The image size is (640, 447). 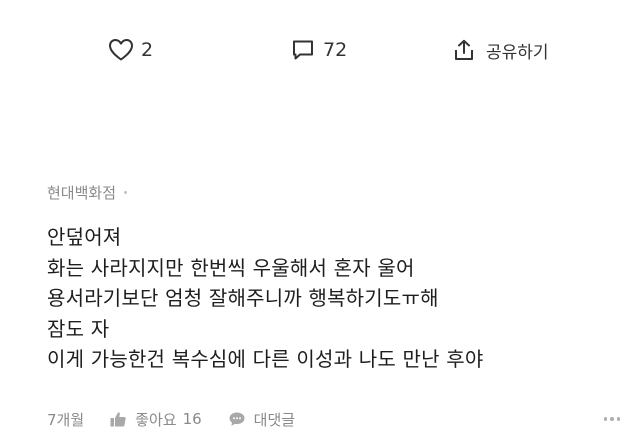 What do you see at coordinates (274, 419) in the screenshot?
I see `reply-label: 대댓글` at bounding box center [274, 419].